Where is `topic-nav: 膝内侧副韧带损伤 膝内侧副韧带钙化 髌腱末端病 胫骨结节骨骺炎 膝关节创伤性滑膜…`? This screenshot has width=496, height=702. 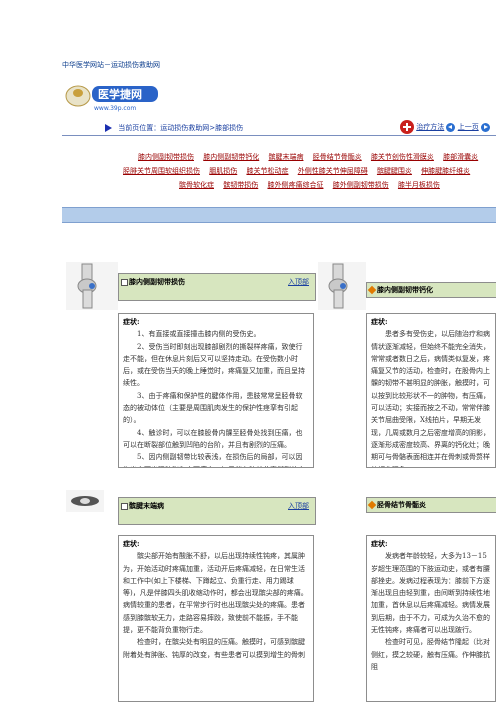
topic-nav: 膝内侧副韧带损伤 膝内侧副韧带钙化 髌腱末端病 胫骨结节骨骺炎 膝关节创伤性滑膜… is located at coordinates (309, 177).